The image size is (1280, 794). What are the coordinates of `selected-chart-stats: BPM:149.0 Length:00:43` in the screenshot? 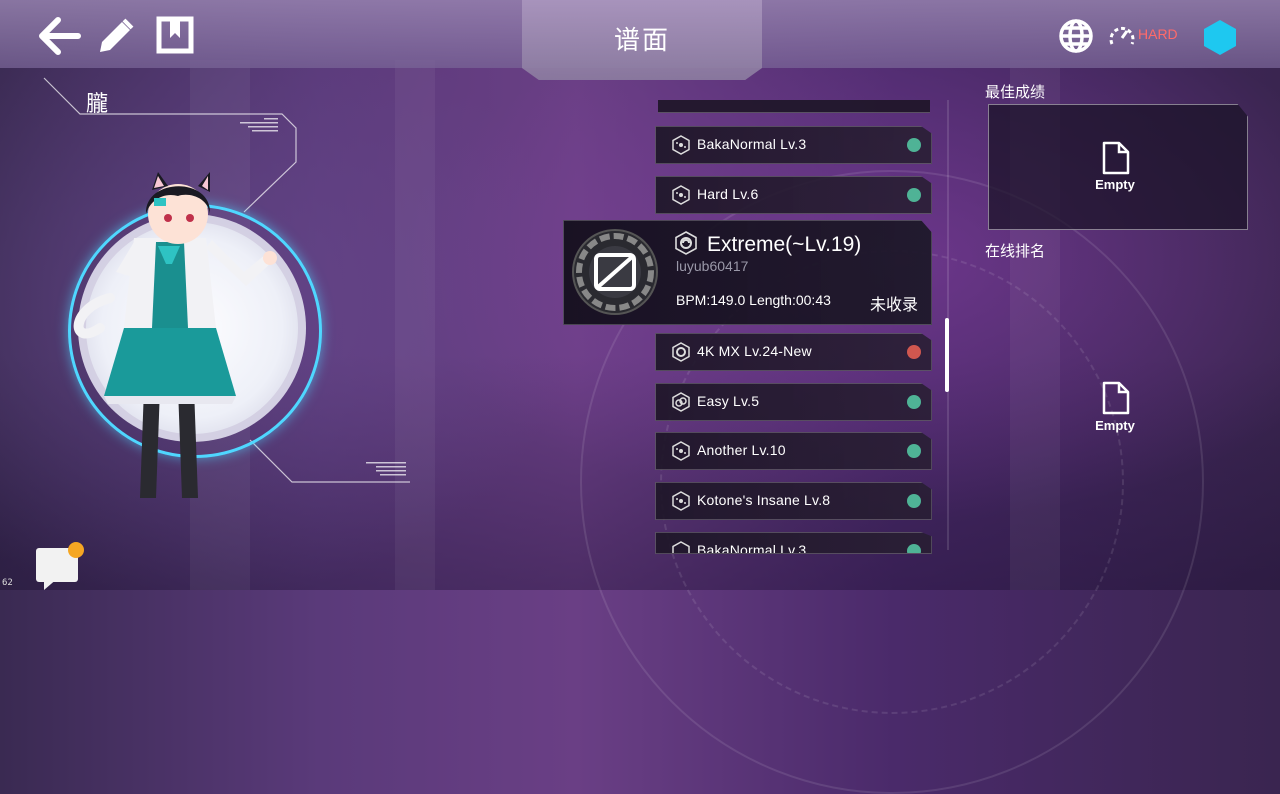 It's located at (753, 300).